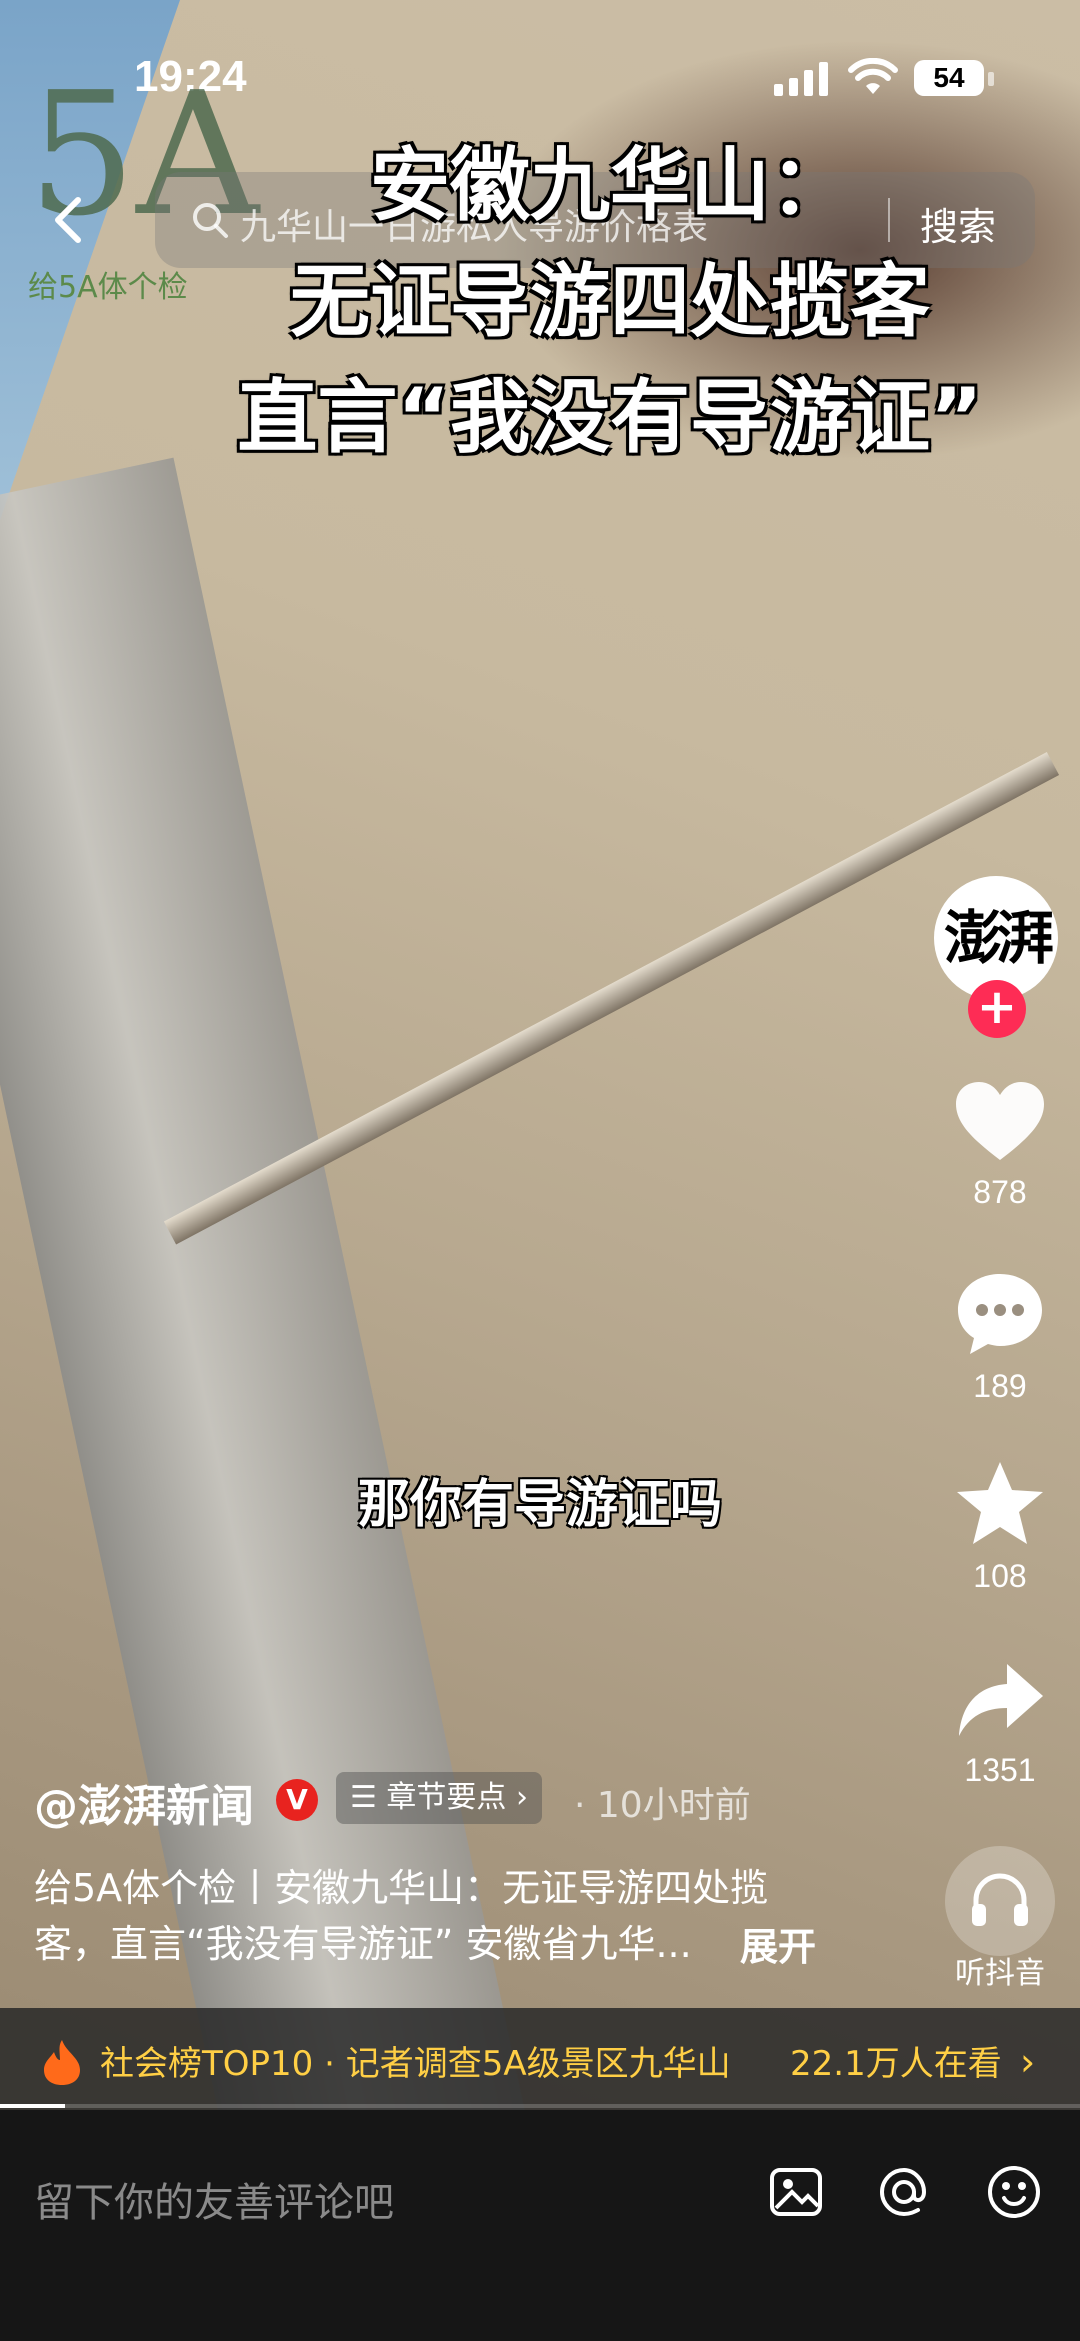  I want to click on fire-icon, so click(62, 2062).